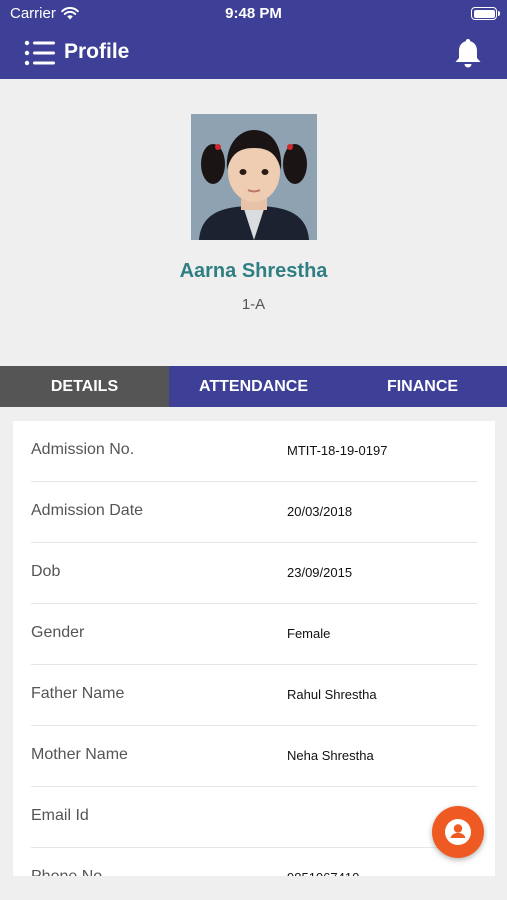  I want to click on detail-row: Admission No. MTIT-18-19-0197, so click(254, 451).